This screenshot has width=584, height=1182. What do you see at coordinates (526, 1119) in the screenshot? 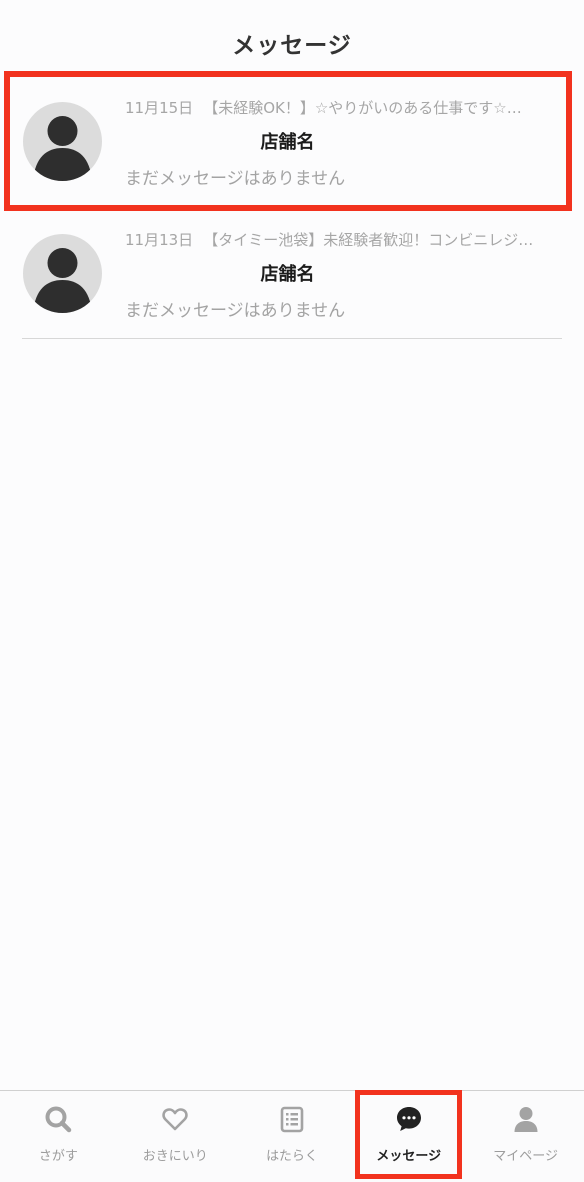
I see `user-icon` at bounding box center [526, 1119].